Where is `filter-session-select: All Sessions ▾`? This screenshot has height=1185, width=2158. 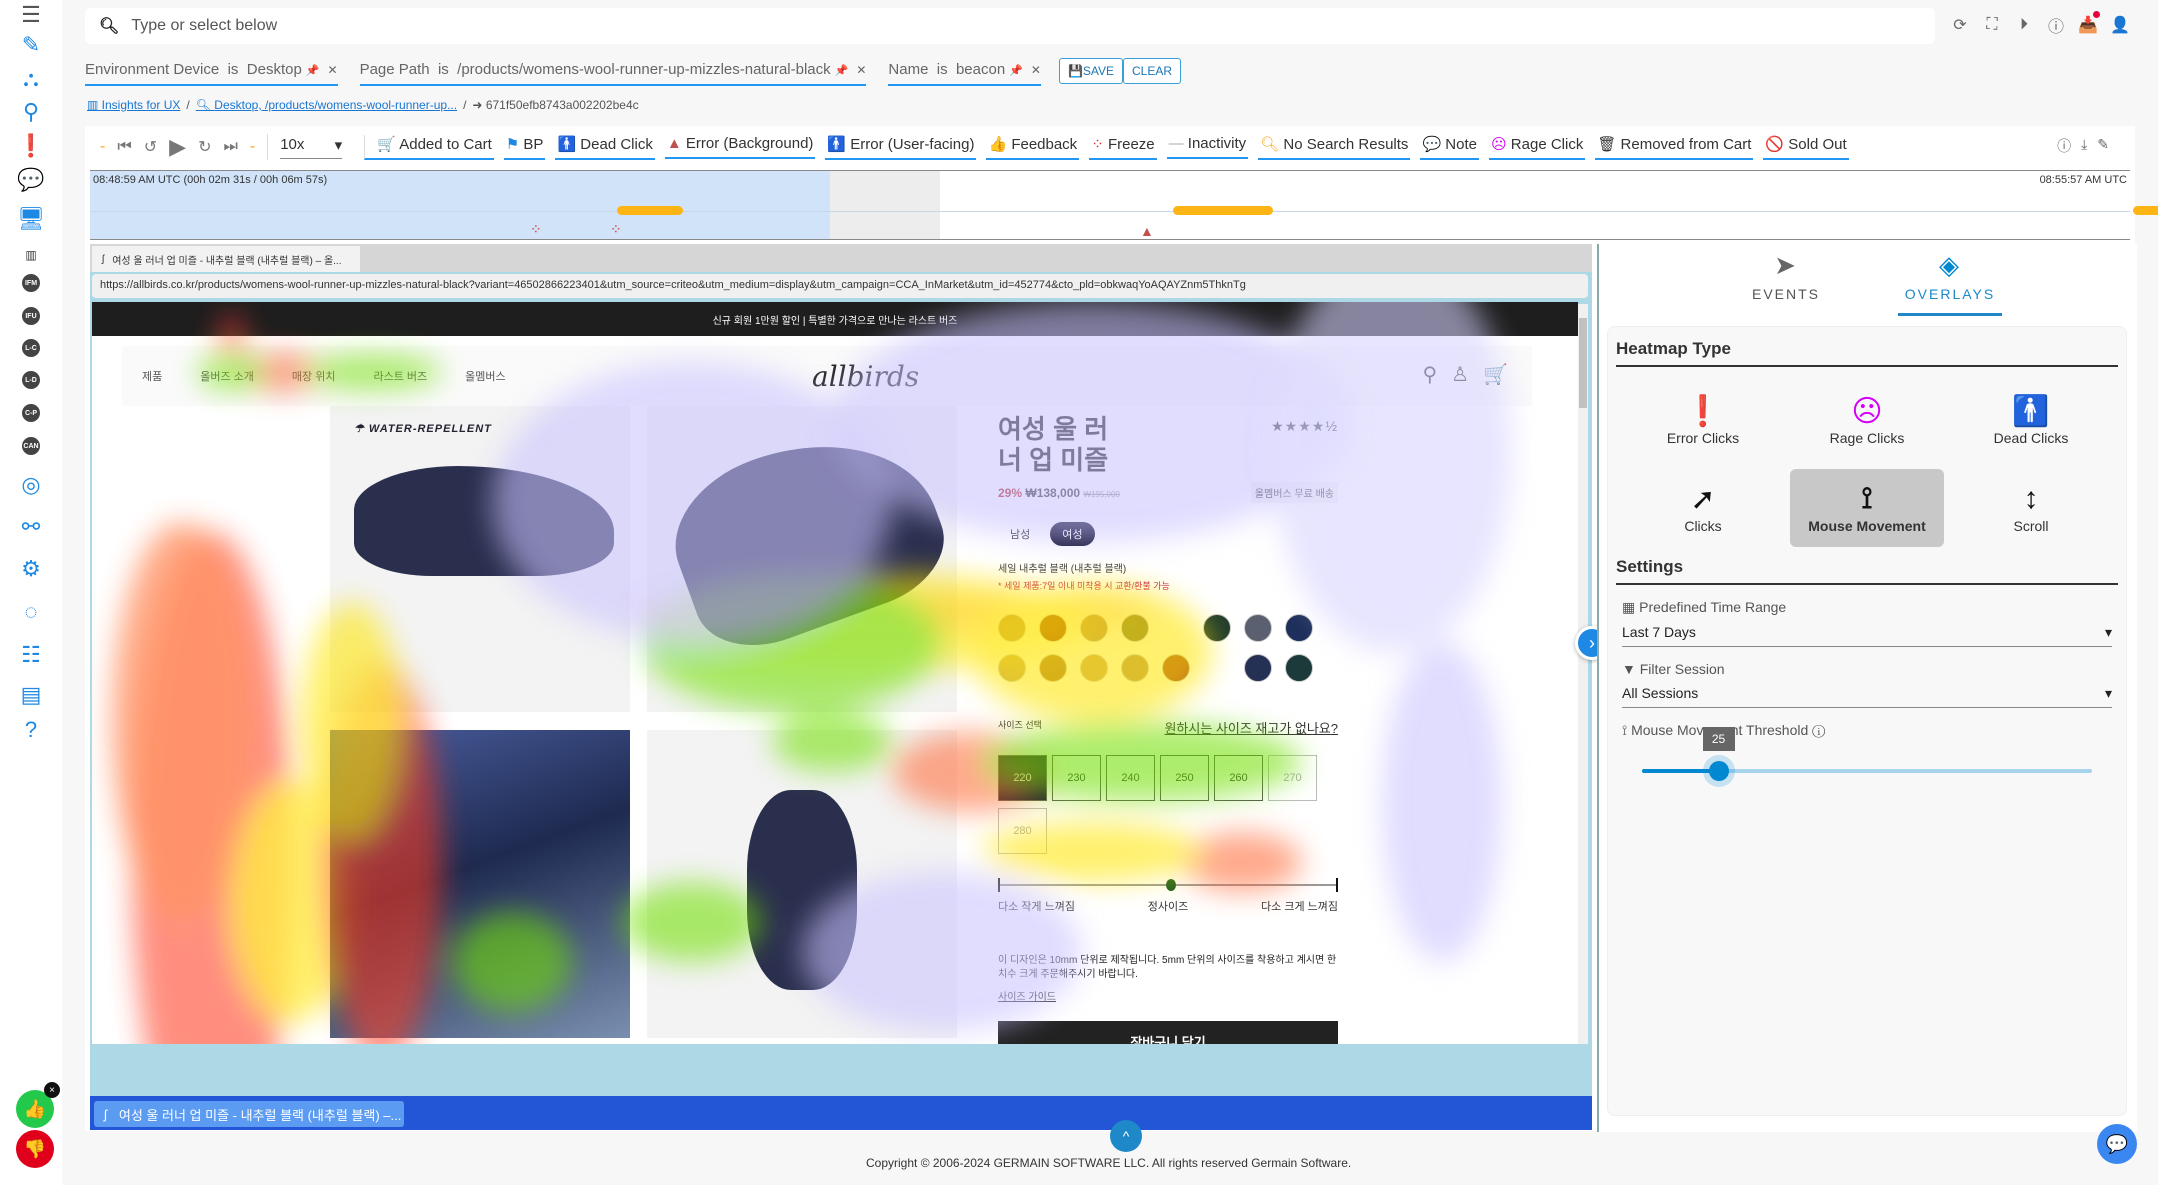
filter-session-select: All Sessions ▾ is located at coordinates (1867, 694).